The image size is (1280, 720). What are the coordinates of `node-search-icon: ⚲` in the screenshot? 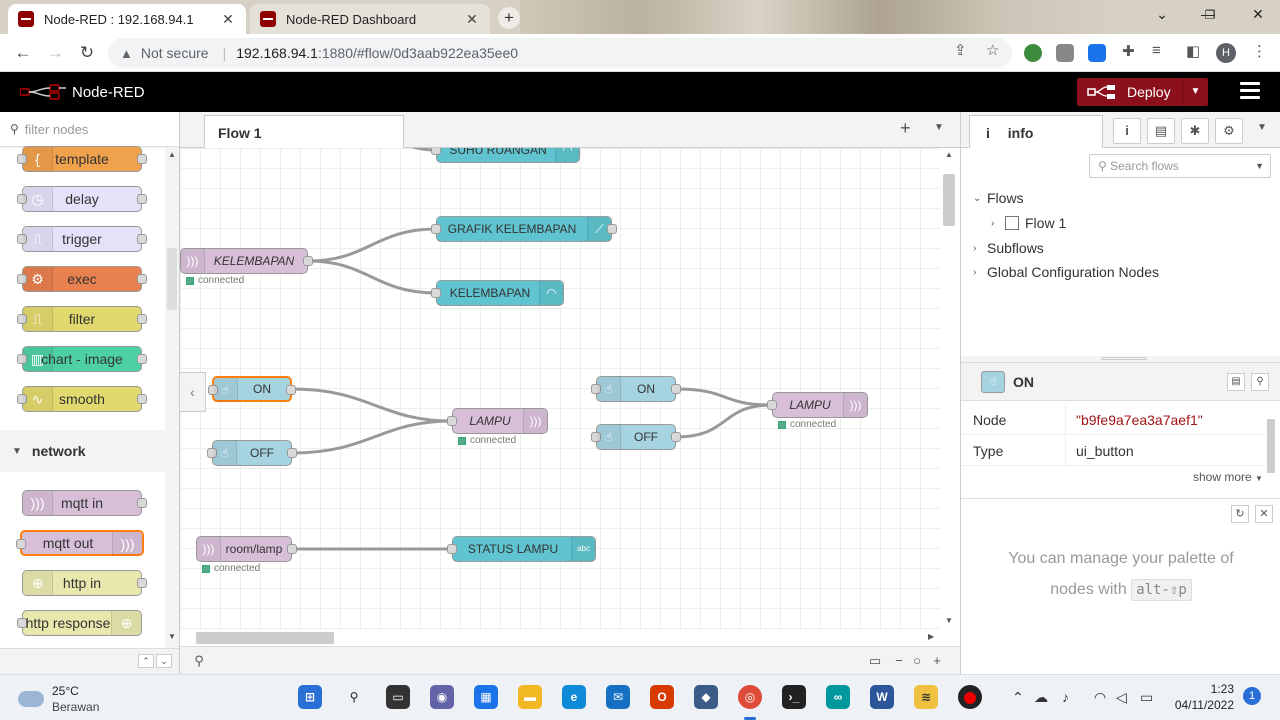 It's located at (1260, 382).